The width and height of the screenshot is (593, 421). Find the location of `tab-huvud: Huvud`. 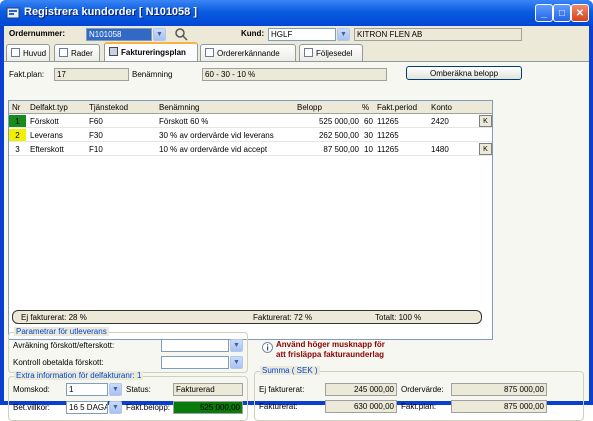

tab-huvud: Huvud is located at coordinates (28, 52).